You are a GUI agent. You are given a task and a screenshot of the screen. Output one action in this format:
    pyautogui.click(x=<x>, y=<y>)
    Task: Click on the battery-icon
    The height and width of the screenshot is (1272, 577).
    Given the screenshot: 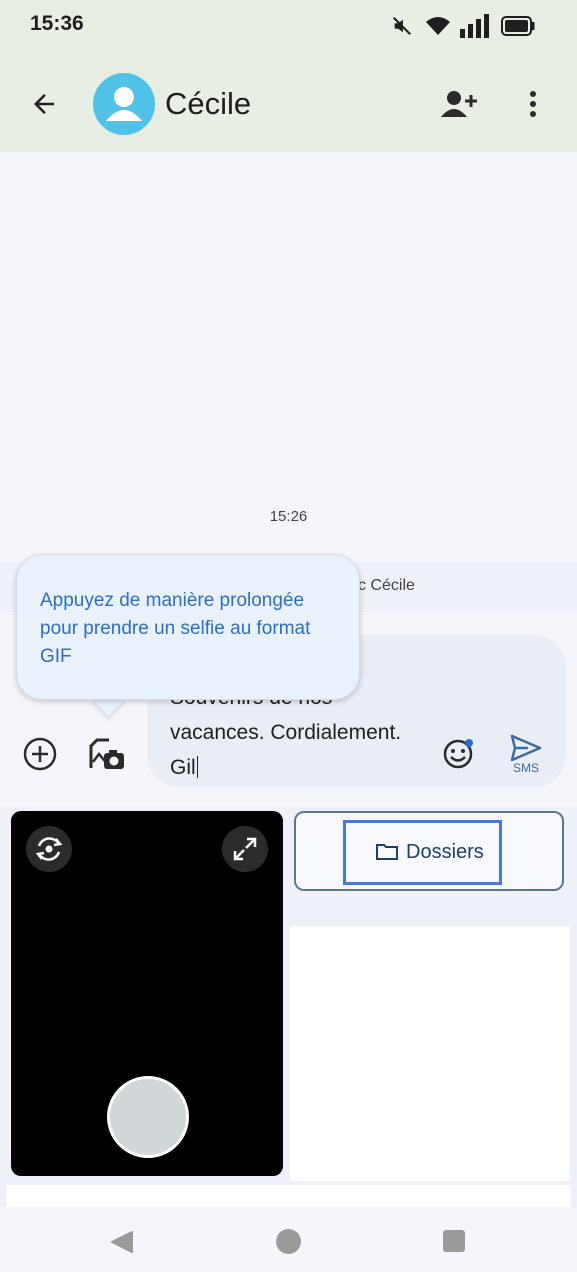 What is the action you would take?
    pyautogui.click(x=518, y=26)
    